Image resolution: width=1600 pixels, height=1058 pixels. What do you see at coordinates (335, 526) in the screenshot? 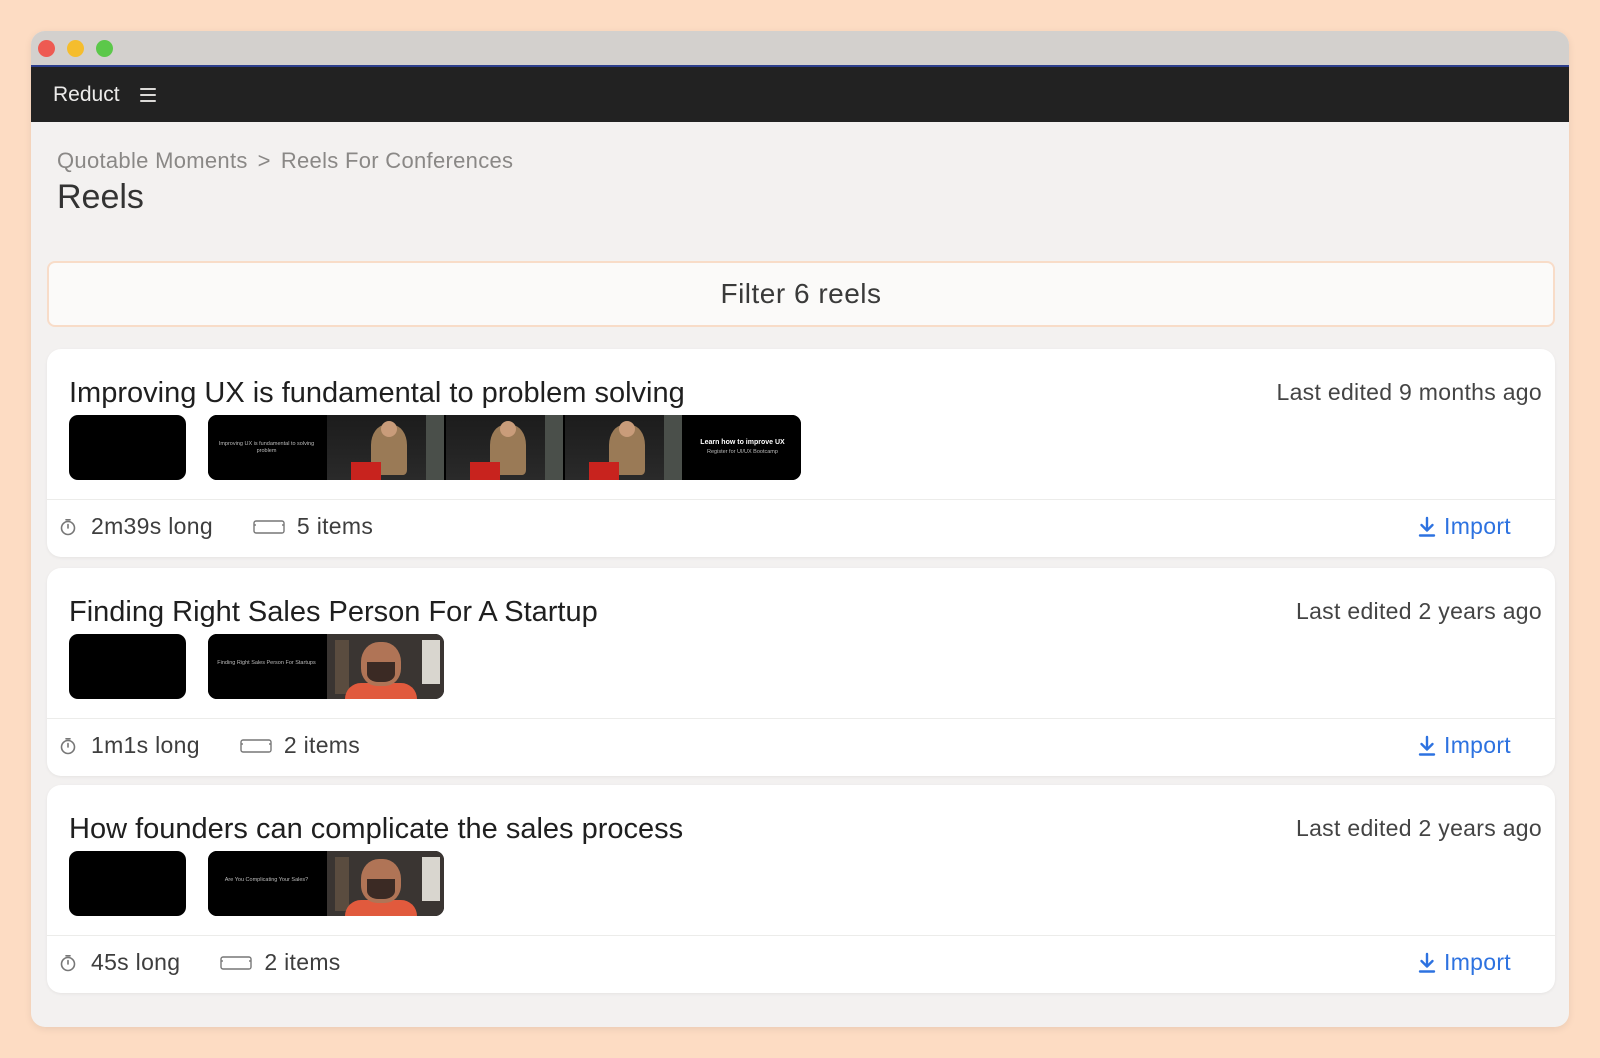
I see `reel-item-count: 5 items` at bounding box center [335, 526].